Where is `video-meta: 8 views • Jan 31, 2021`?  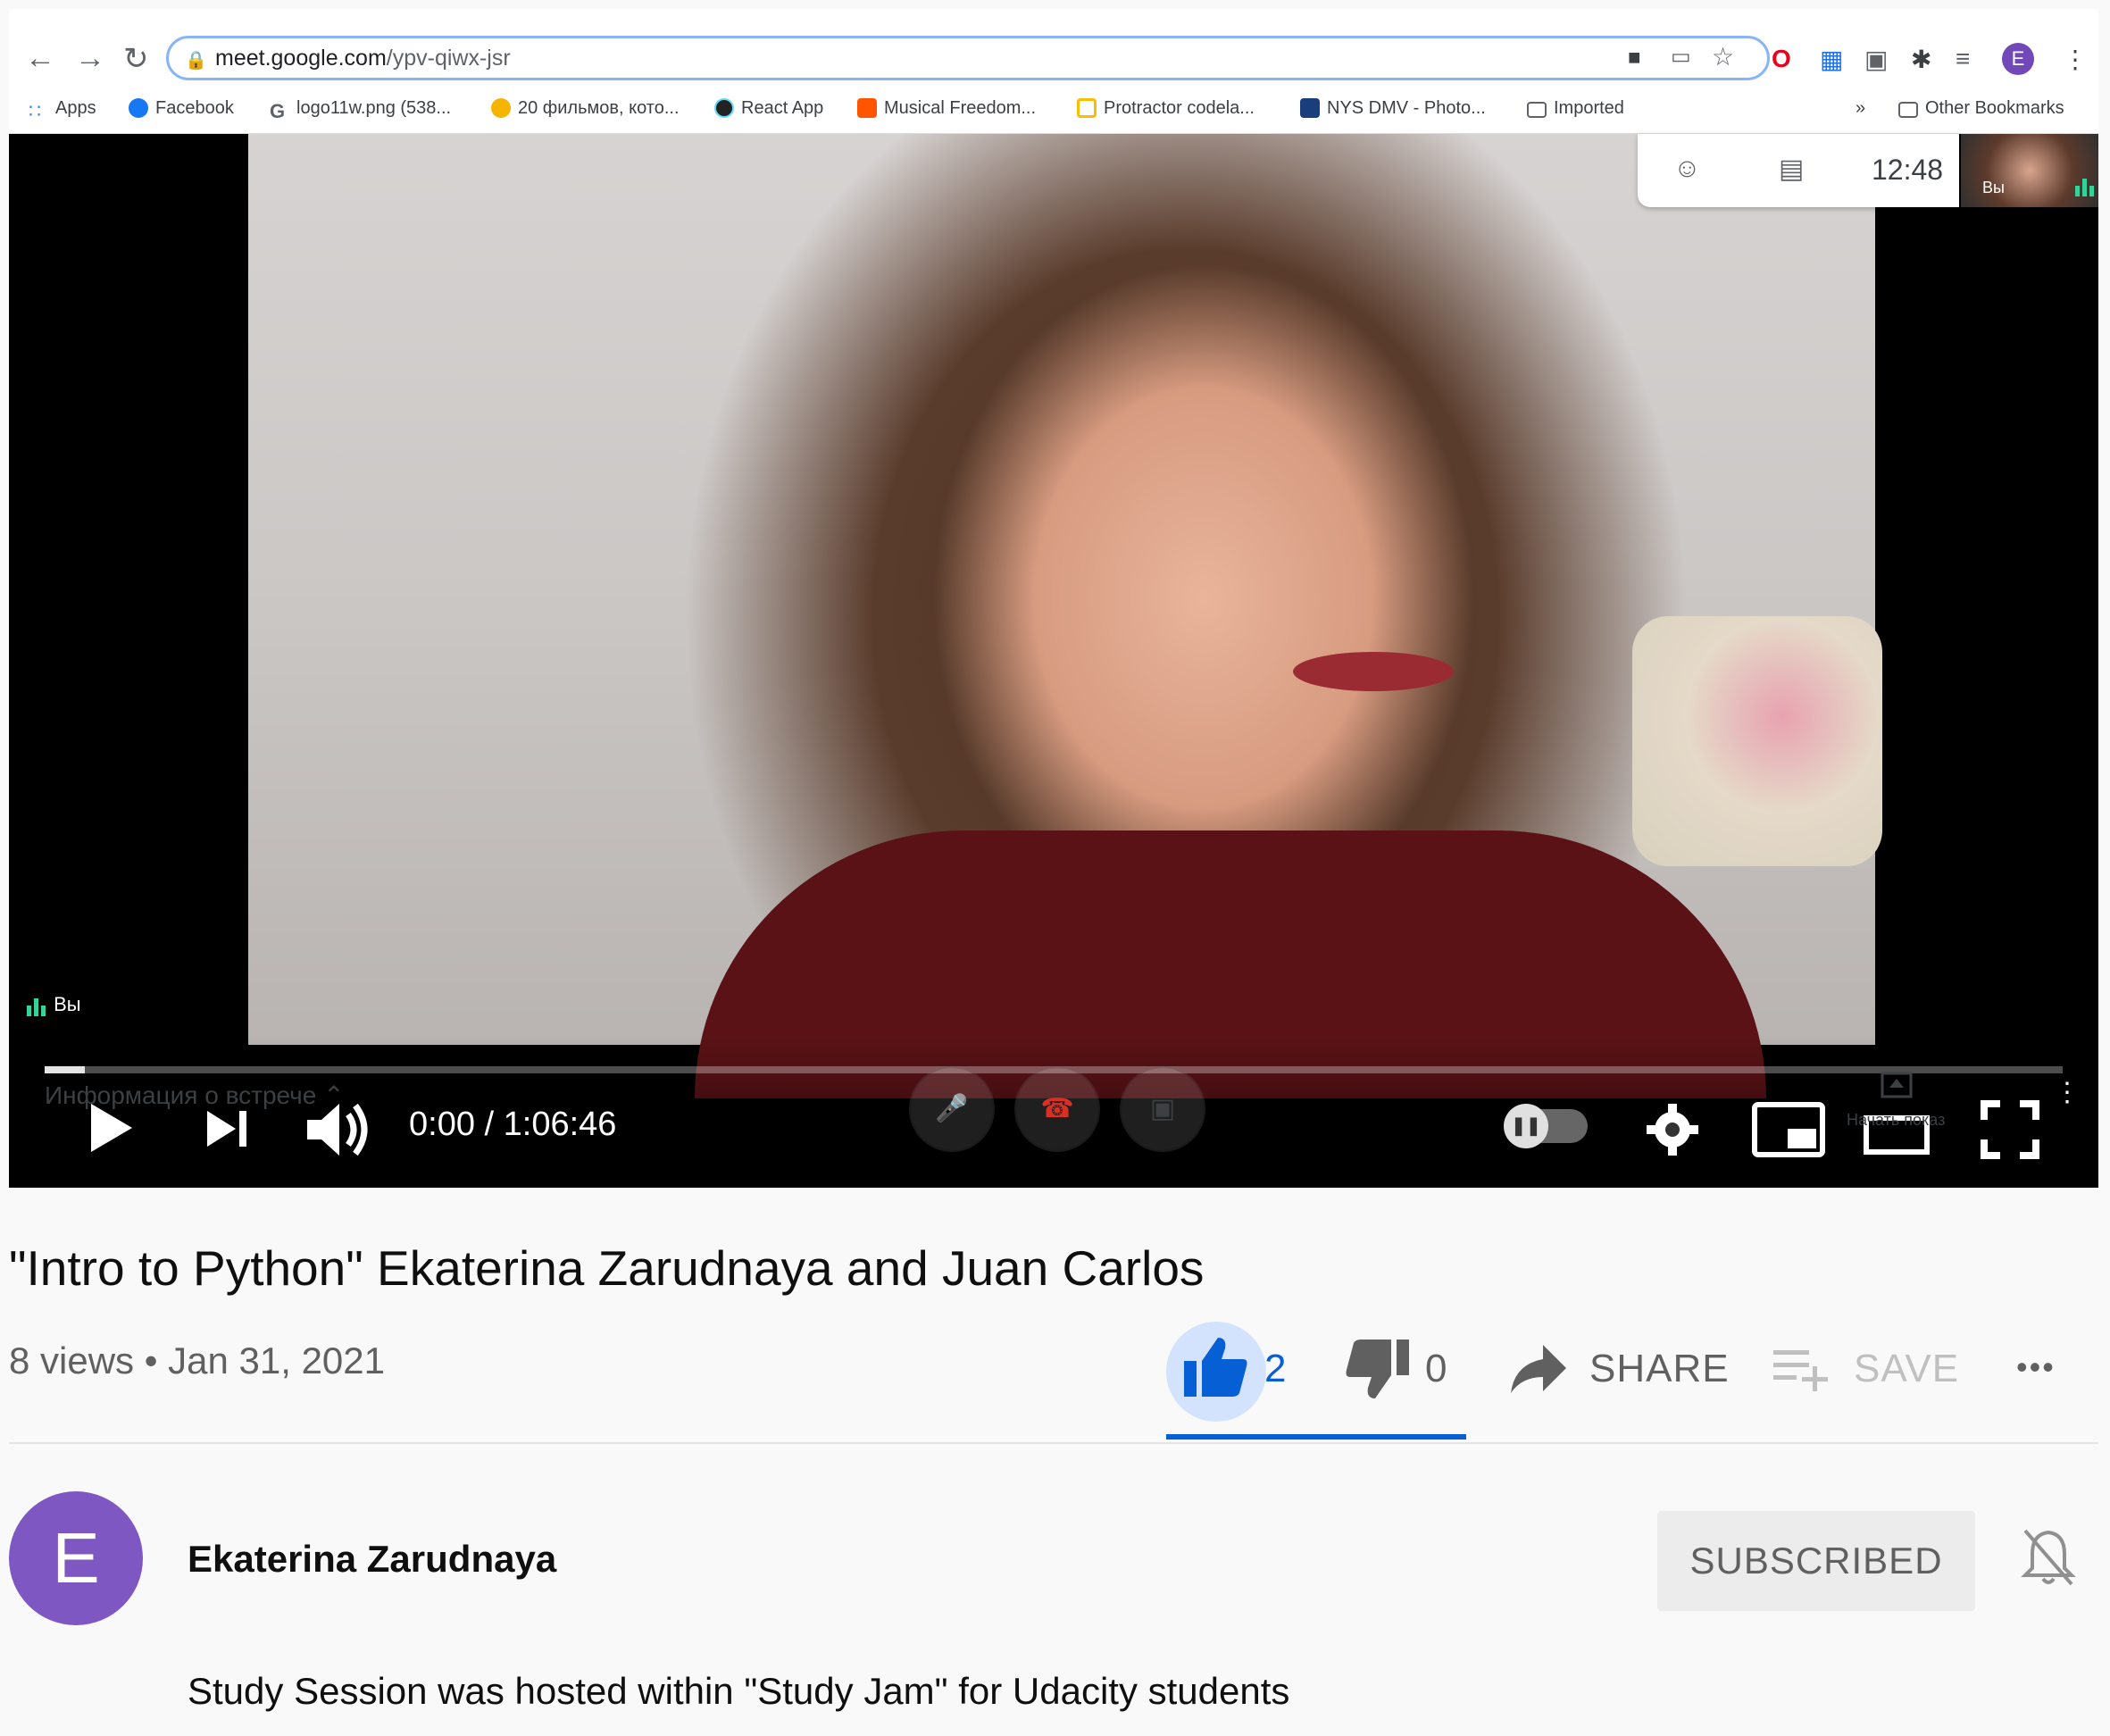 video-meta: 8 views • Jan 31, 2021 is located at coordinates (197, 1361).